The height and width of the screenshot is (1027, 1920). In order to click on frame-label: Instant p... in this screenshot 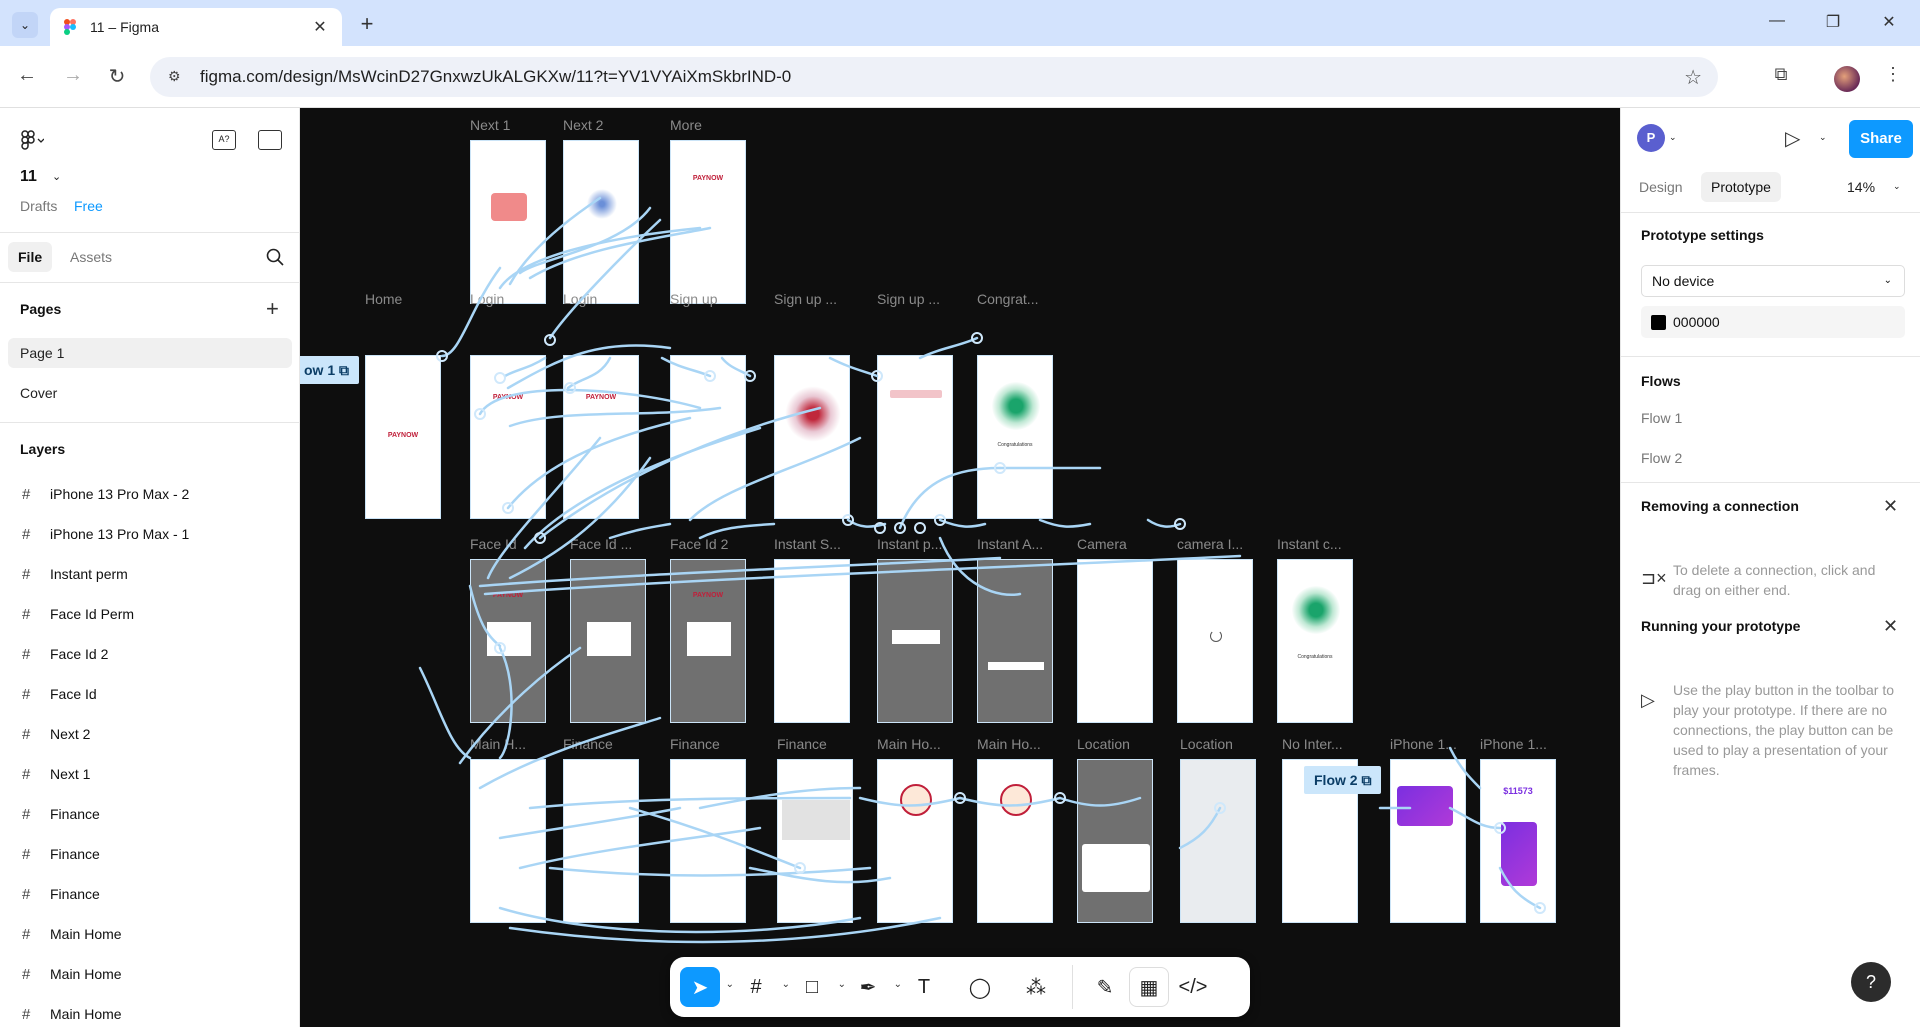, I will do `click(909, 544)`.